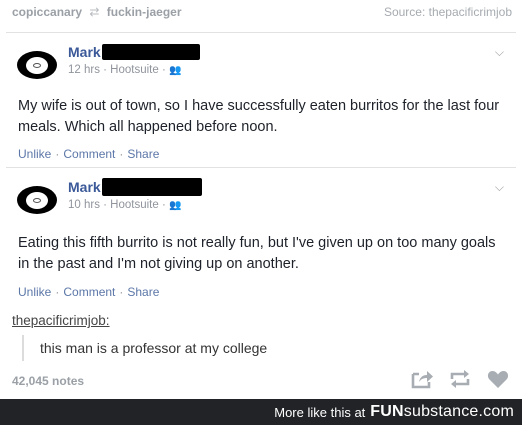 The width and height of the screenshot is (522, 425). I want to click on post-controls, so click(460, 379).